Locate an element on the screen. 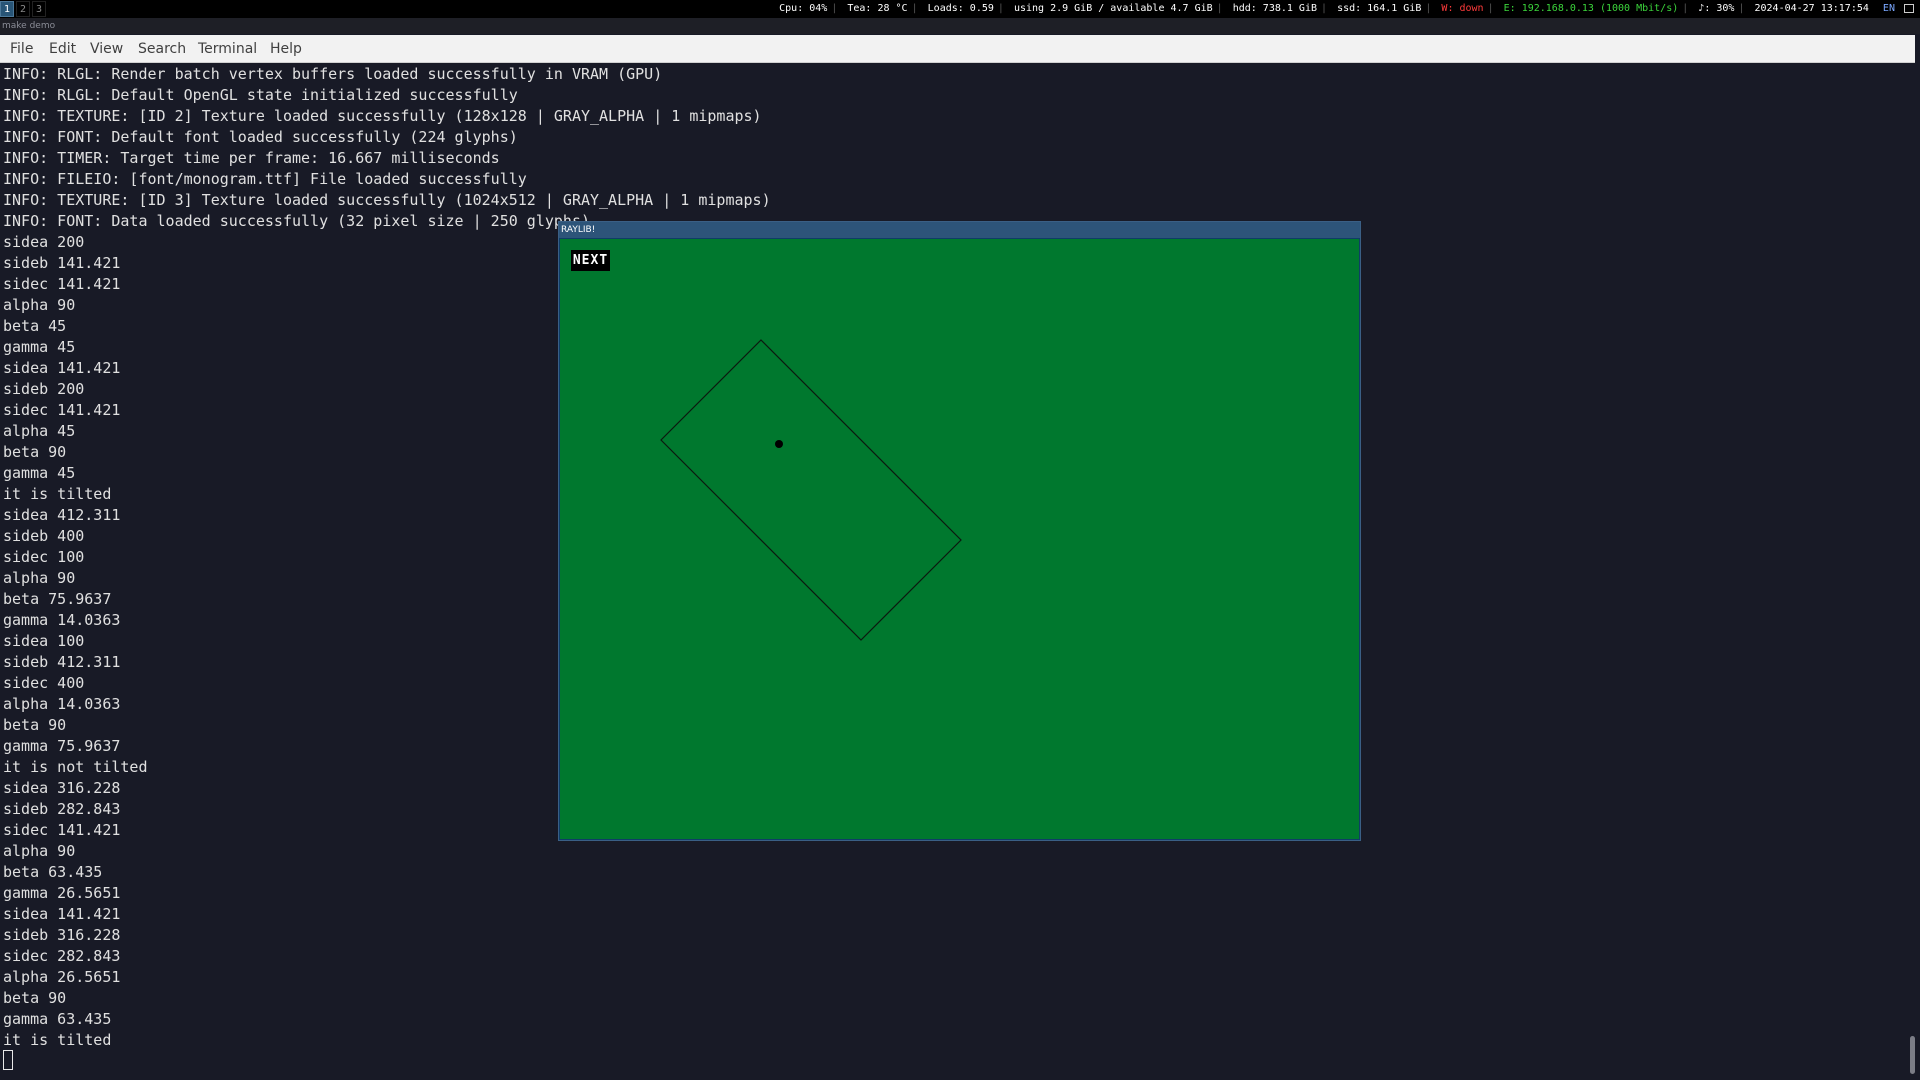 This screenshot has width=1920, height=1080. workspace-2-button: 2 is located at coordinates (23, 9).